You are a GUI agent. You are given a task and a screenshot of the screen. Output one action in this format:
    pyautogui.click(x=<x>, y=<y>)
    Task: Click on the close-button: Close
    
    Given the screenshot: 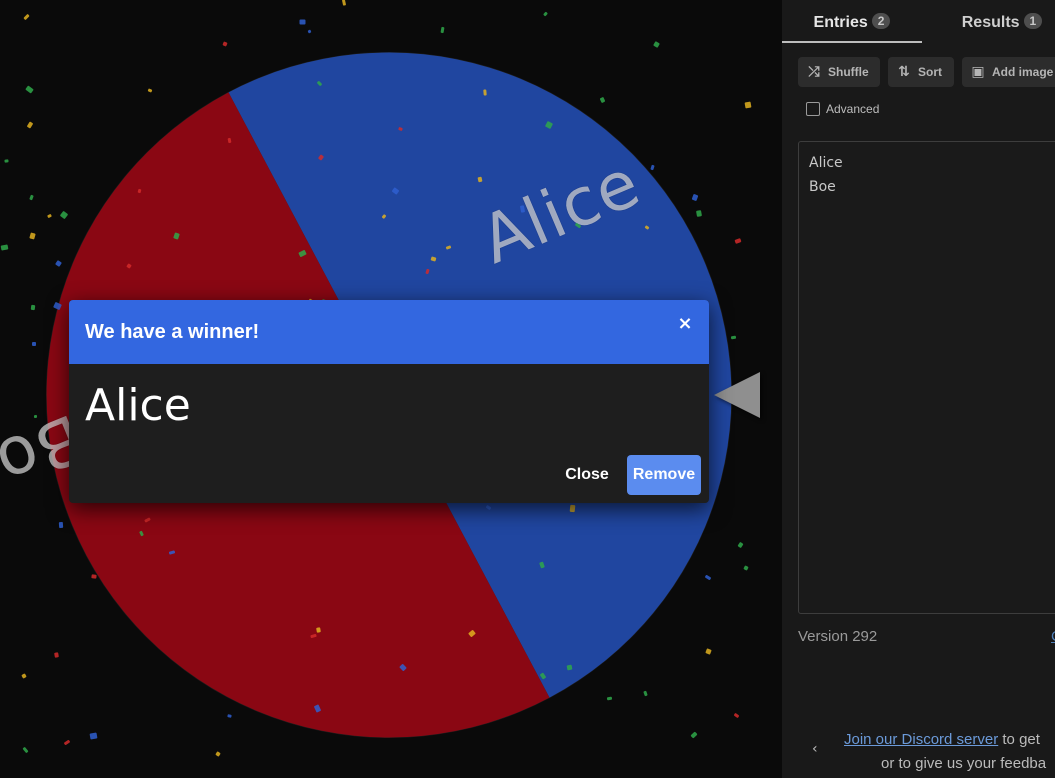 What is the action you would take?
    pyautogui.click(x=587, y=475)
    